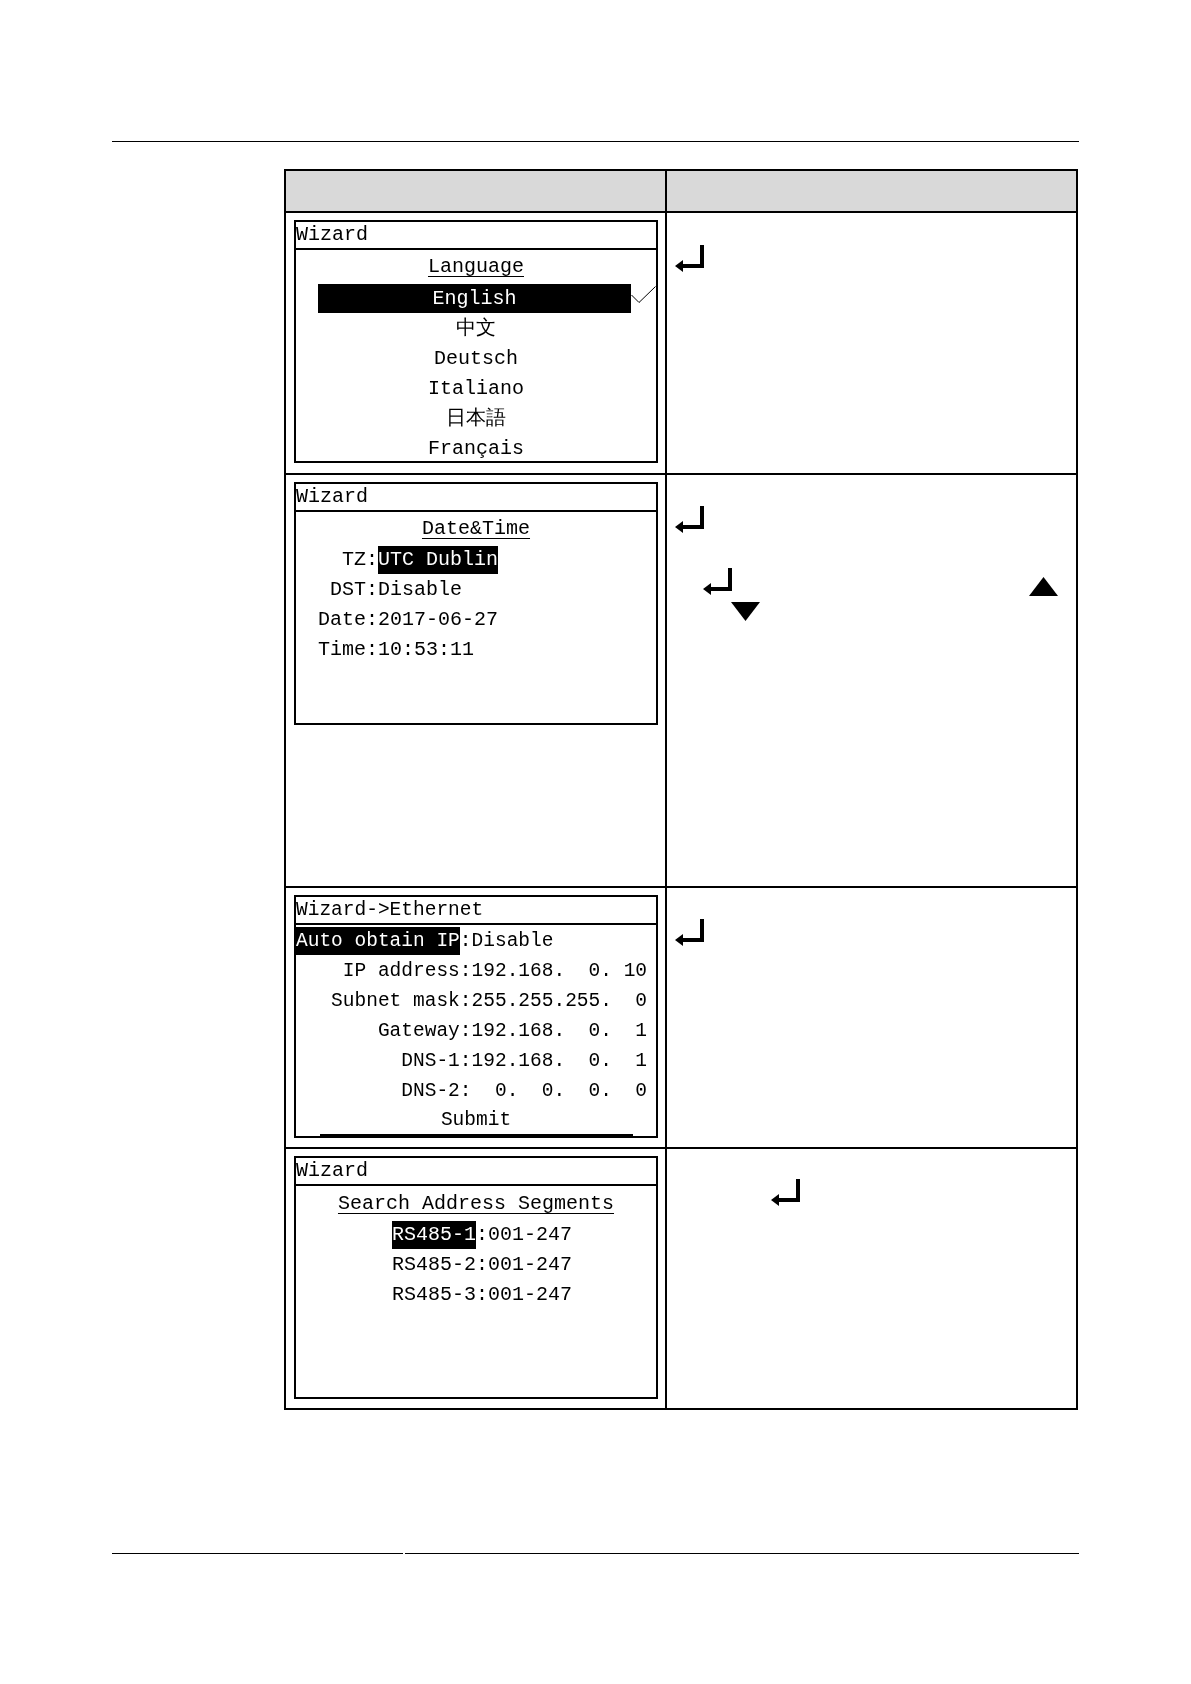 The width and height of the screenshot is (1191, 1684). I want to click on setting-label: TZ, so click(354, 560).